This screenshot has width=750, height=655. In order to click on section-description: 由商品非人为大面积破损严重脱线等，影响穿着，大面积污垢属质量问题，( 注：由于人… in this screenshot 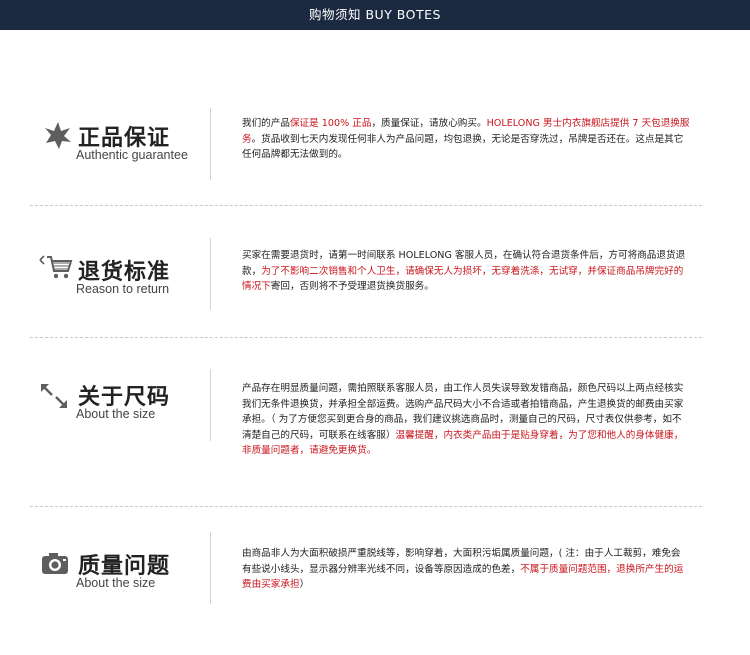, I will do `click(463, 569)`.